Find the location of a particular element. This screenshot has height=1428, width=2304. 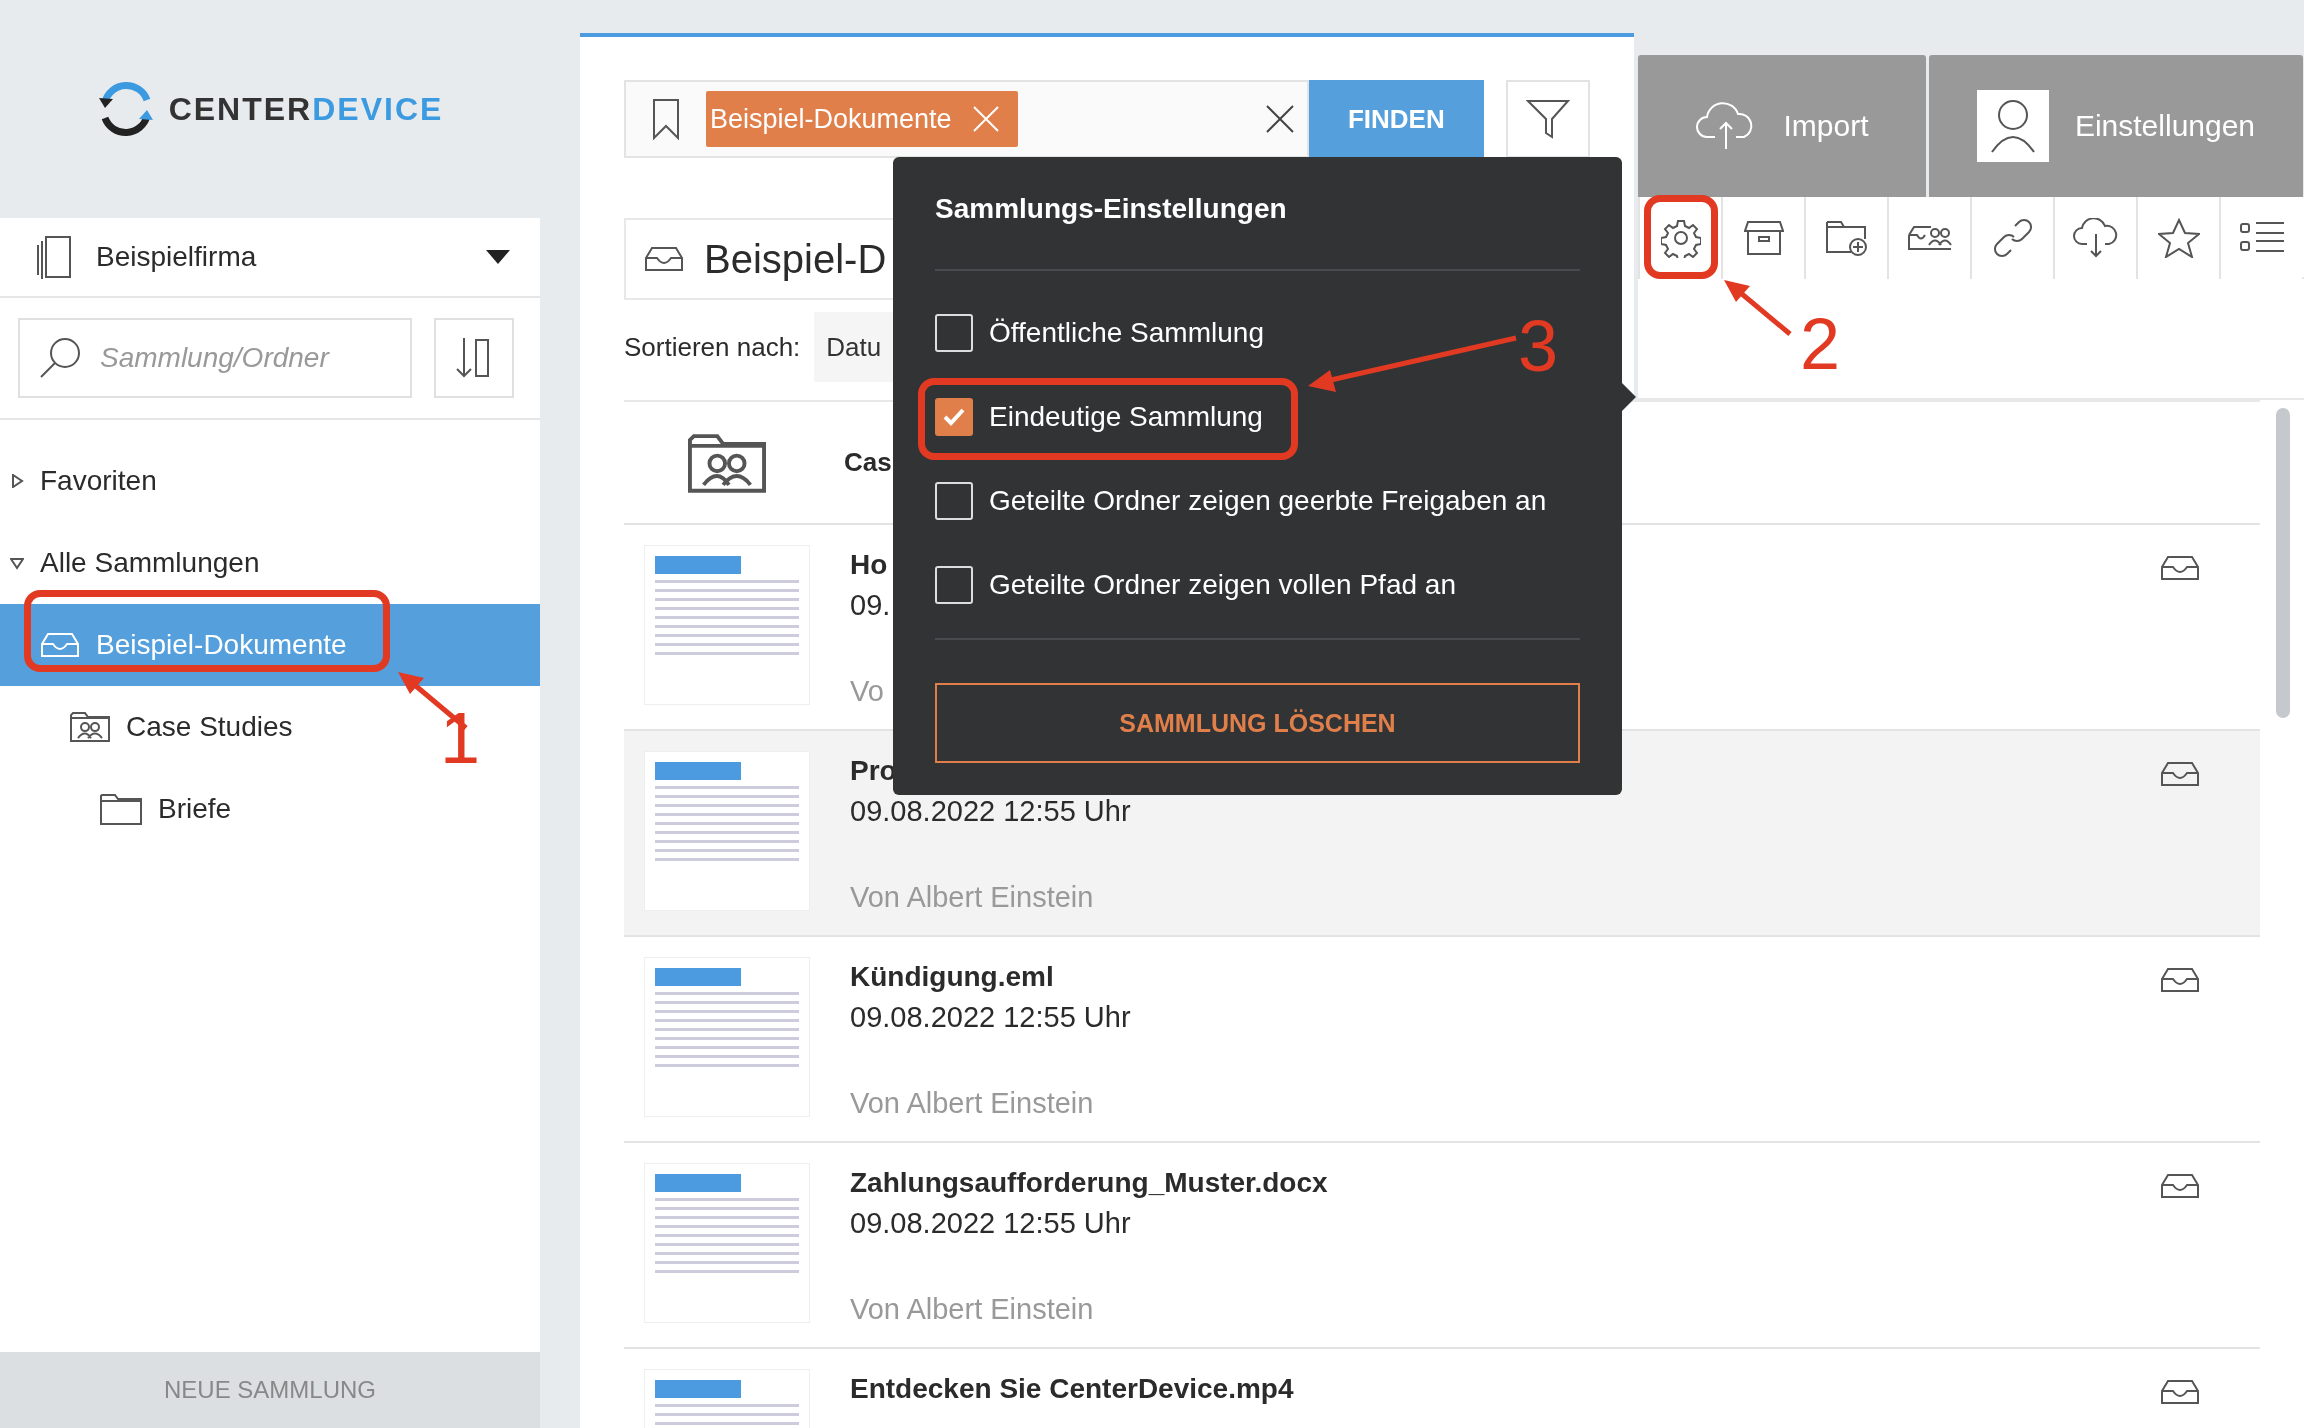

document-date: 09. is located at coordinates (870, 606).